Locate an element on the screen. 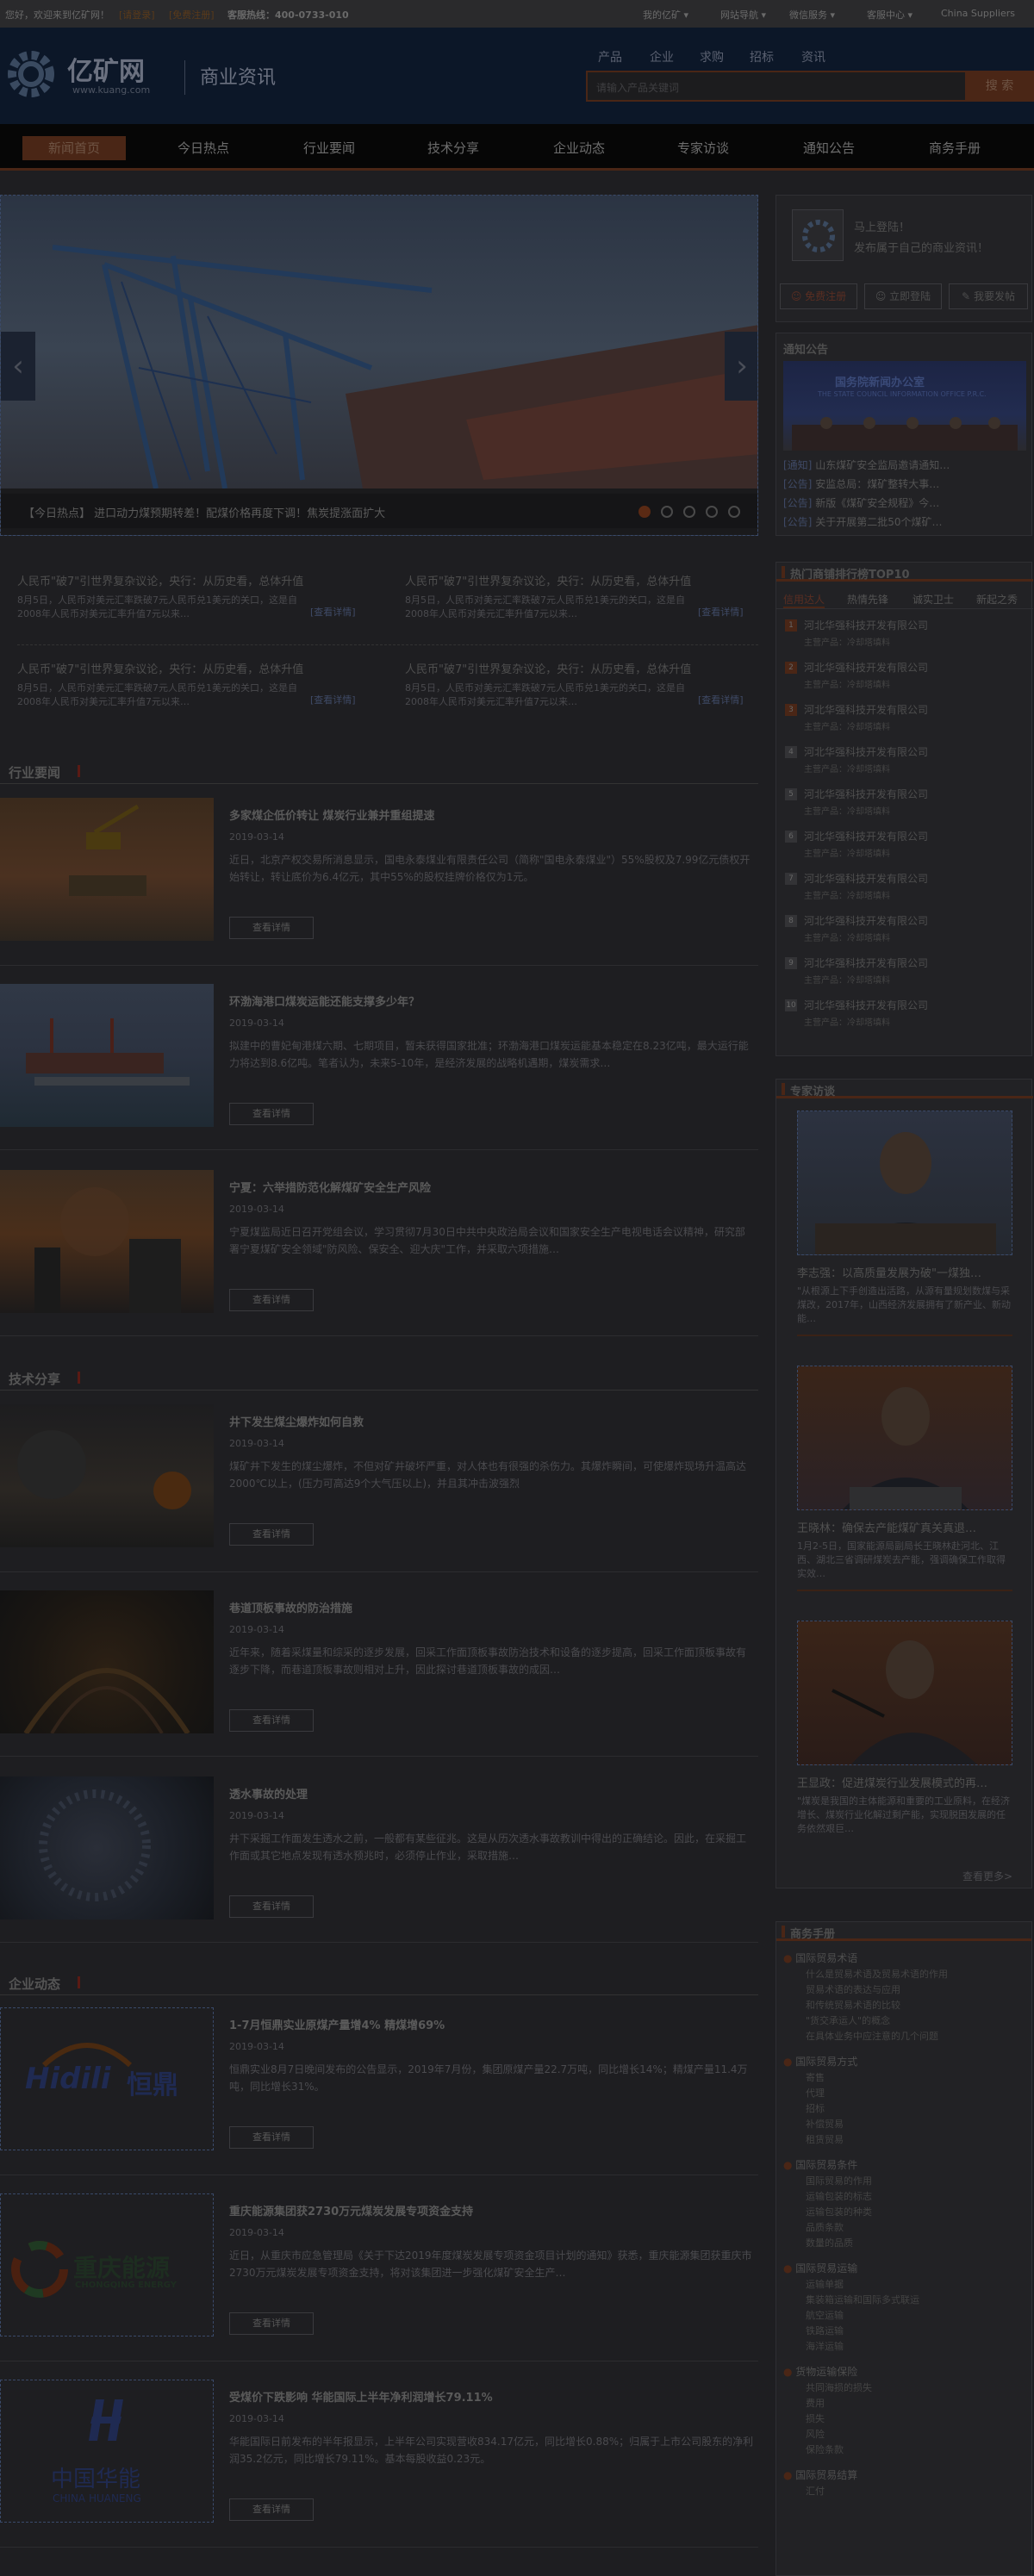  tab-credit: 信用达人 is located at coordinates (804, 600).